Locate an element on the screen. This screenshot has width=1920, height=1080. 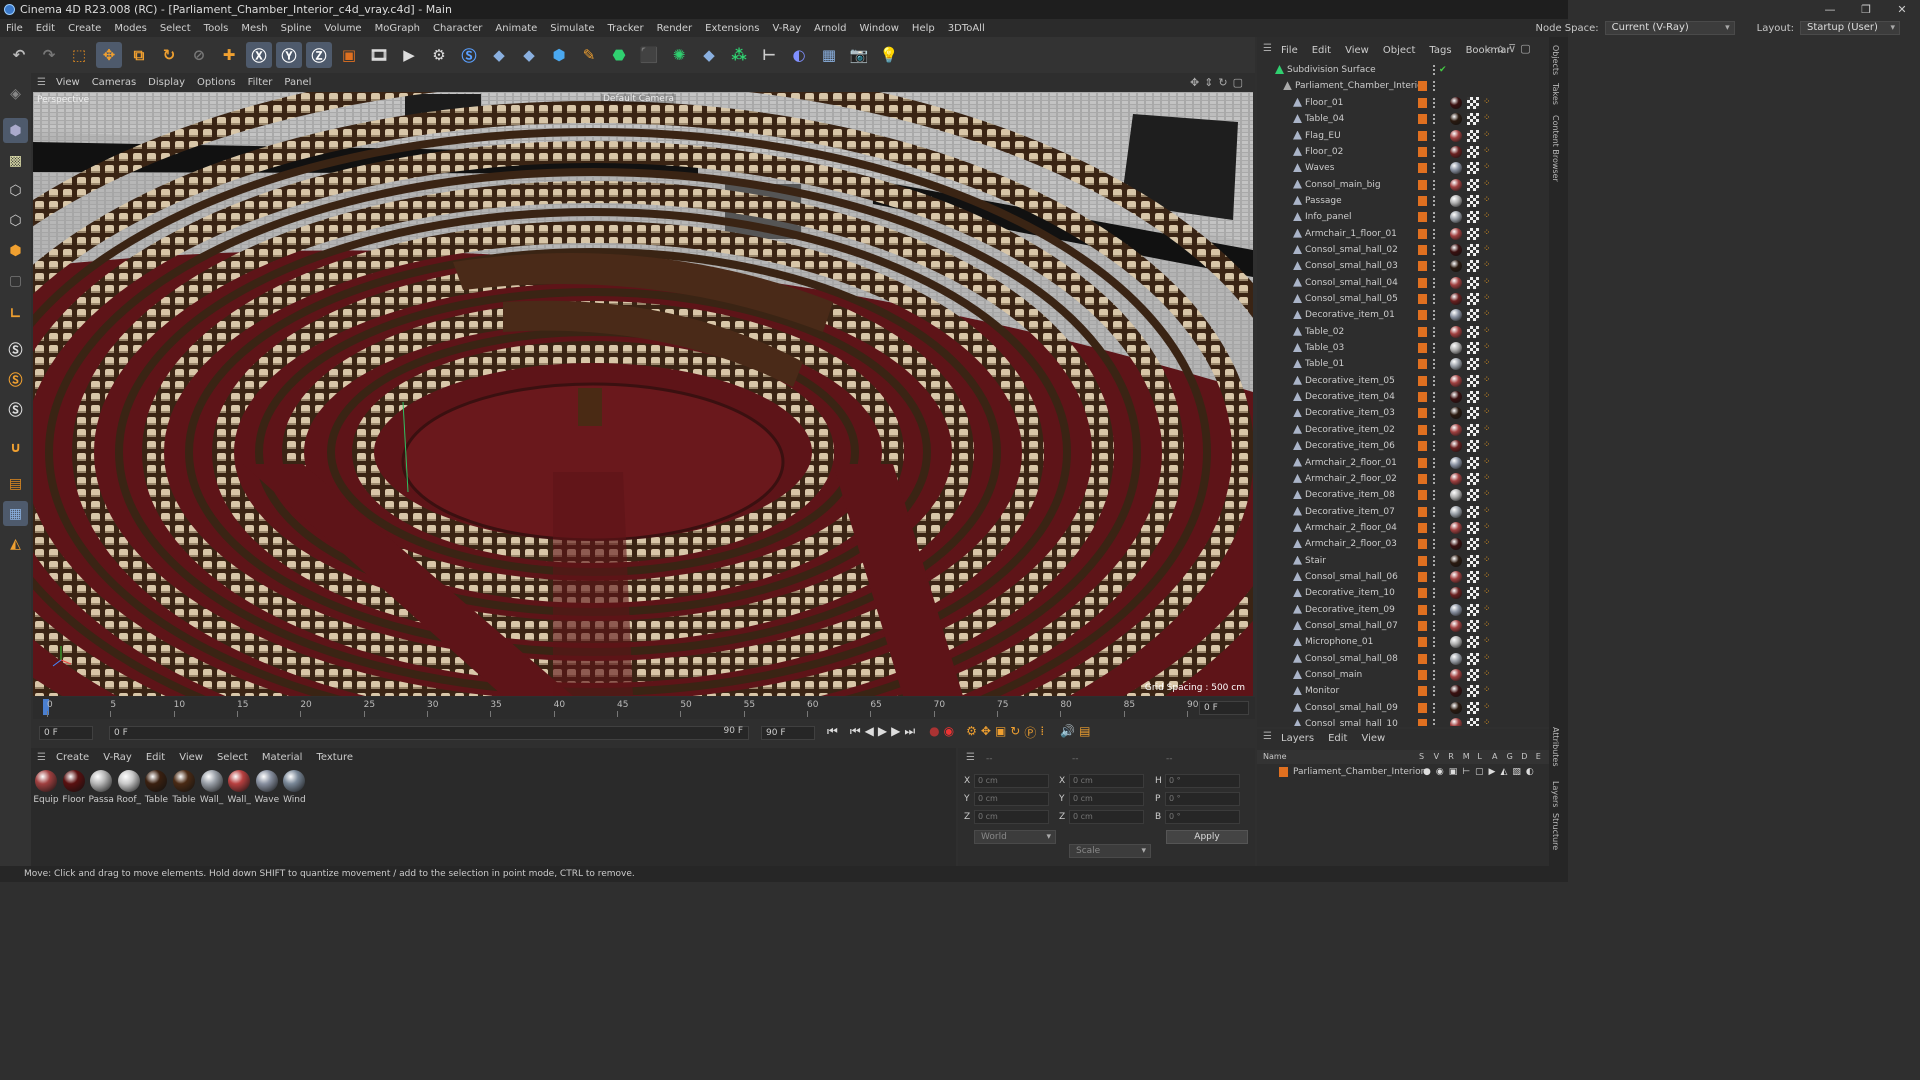
material-swatch: Equip is located at coordinates (46, 787).